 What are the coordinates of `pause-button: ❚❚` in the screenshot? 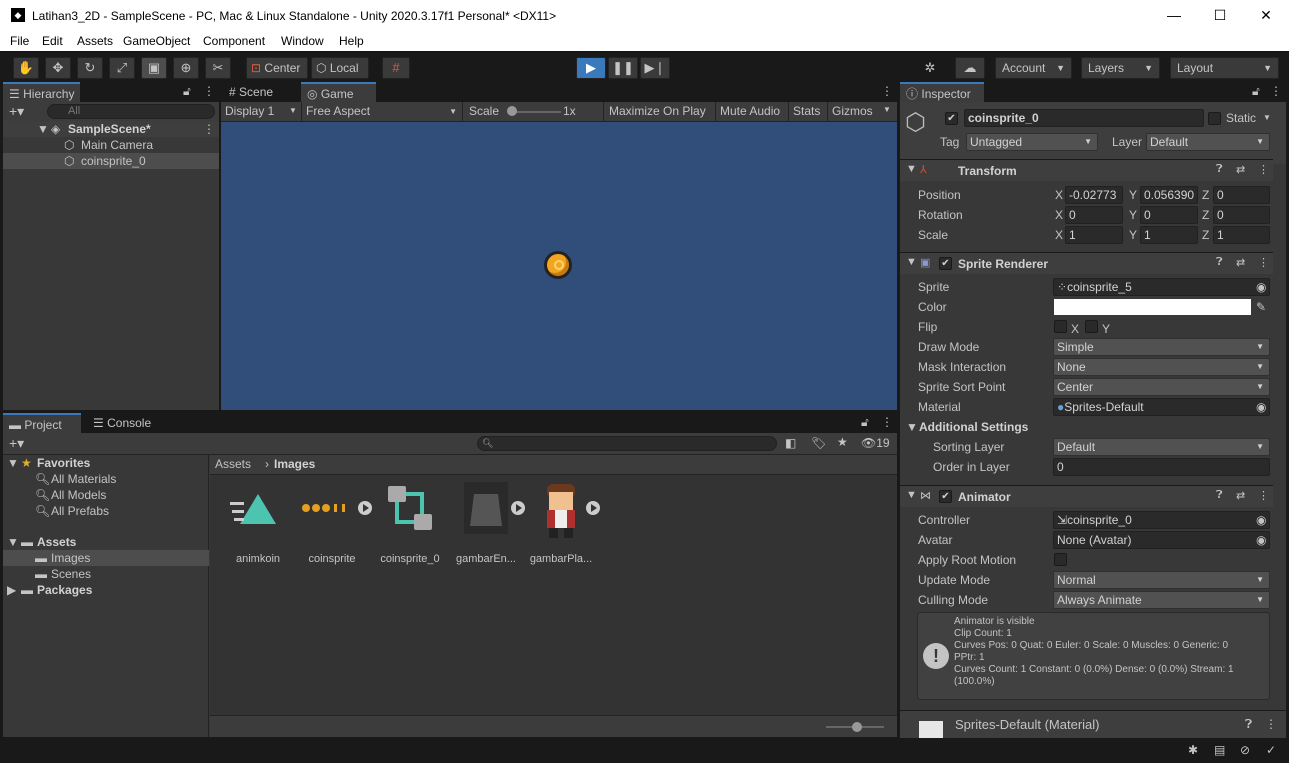 It's located at (623, 68).